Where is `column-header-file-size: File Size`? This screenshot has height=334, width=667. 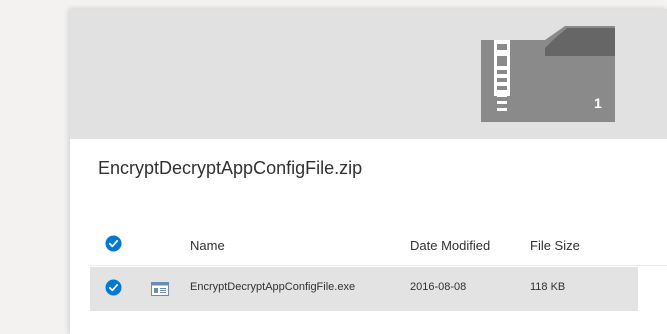 column-header-file-size: File Size is located at coordinates (555, 245).